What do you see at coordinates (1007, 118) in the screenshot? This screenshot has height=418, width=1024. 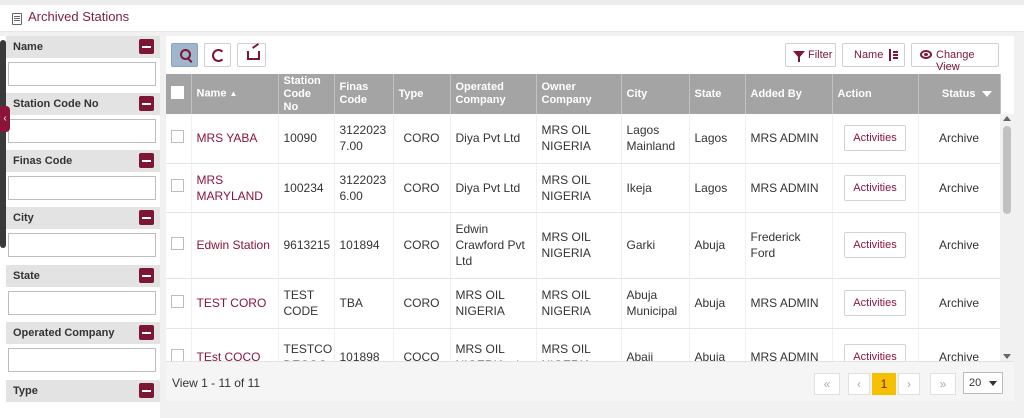 I see `scroll-up-icon` at bounding box center [1007, 118].